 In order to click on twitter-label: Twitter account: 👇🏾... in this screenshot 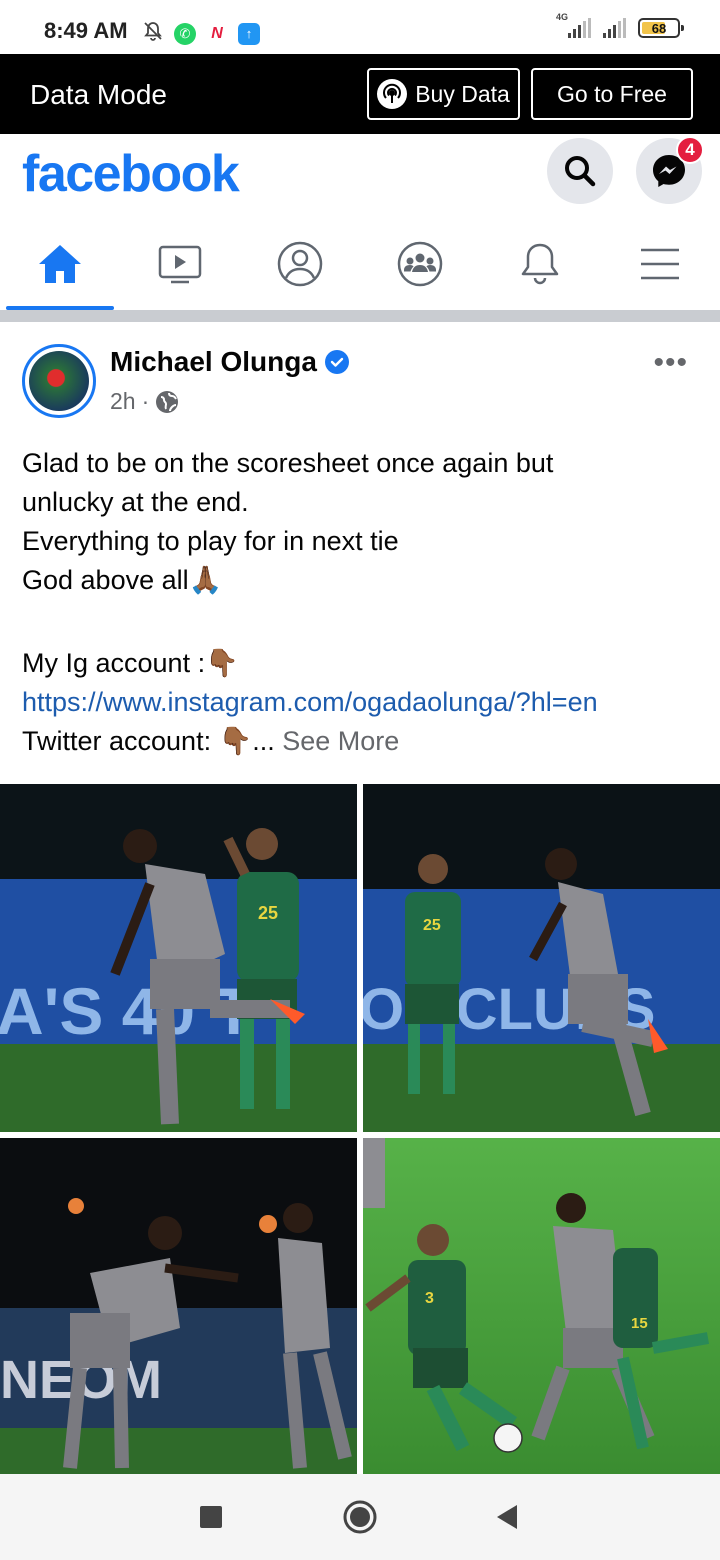, I will do `click(152, 741)`.